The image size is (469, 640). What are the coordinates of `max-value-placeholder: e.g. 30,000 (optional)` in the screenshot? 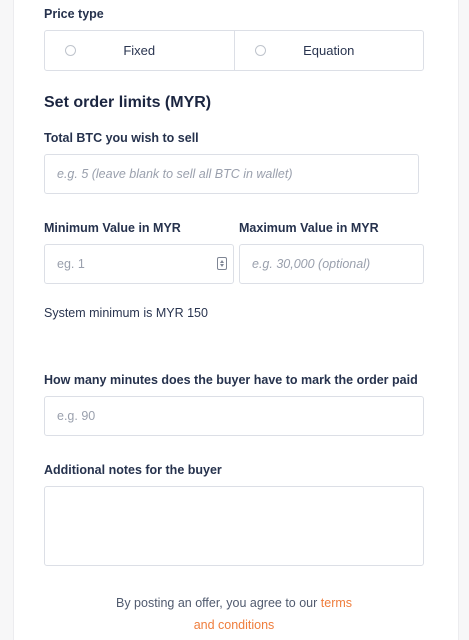 It's located at (311, 264).